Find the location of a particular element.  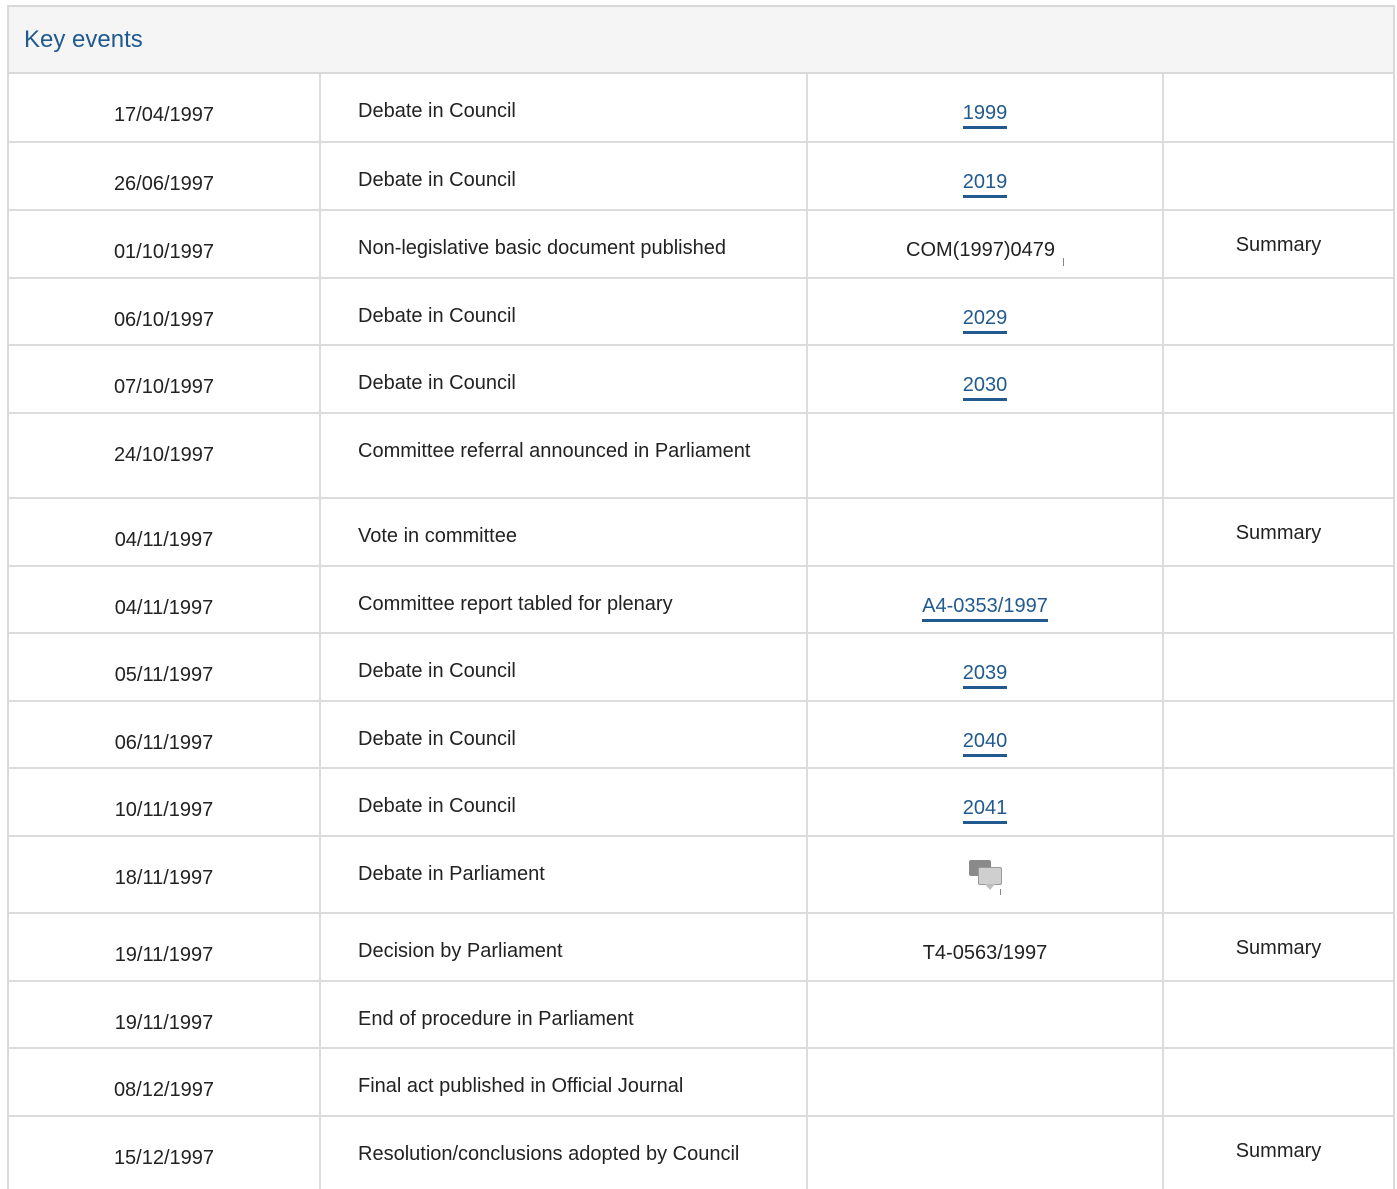

event-reference-cell: A4-0353/1997 is located at coordinates (985, 600).